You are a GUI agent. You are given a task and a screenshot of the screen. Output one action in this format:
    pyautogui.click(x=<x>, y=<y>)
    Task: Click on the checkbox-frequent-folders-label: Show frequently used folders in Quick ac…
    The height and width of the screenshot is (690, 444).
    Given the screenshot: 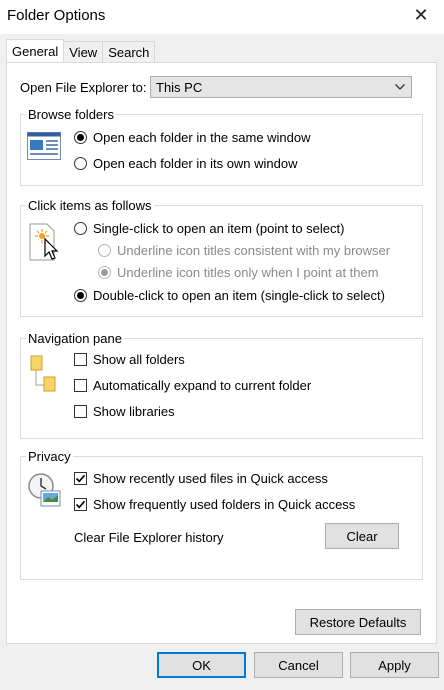 What is the action you would take?
    pyautogui.click(x=224, y=504)
    